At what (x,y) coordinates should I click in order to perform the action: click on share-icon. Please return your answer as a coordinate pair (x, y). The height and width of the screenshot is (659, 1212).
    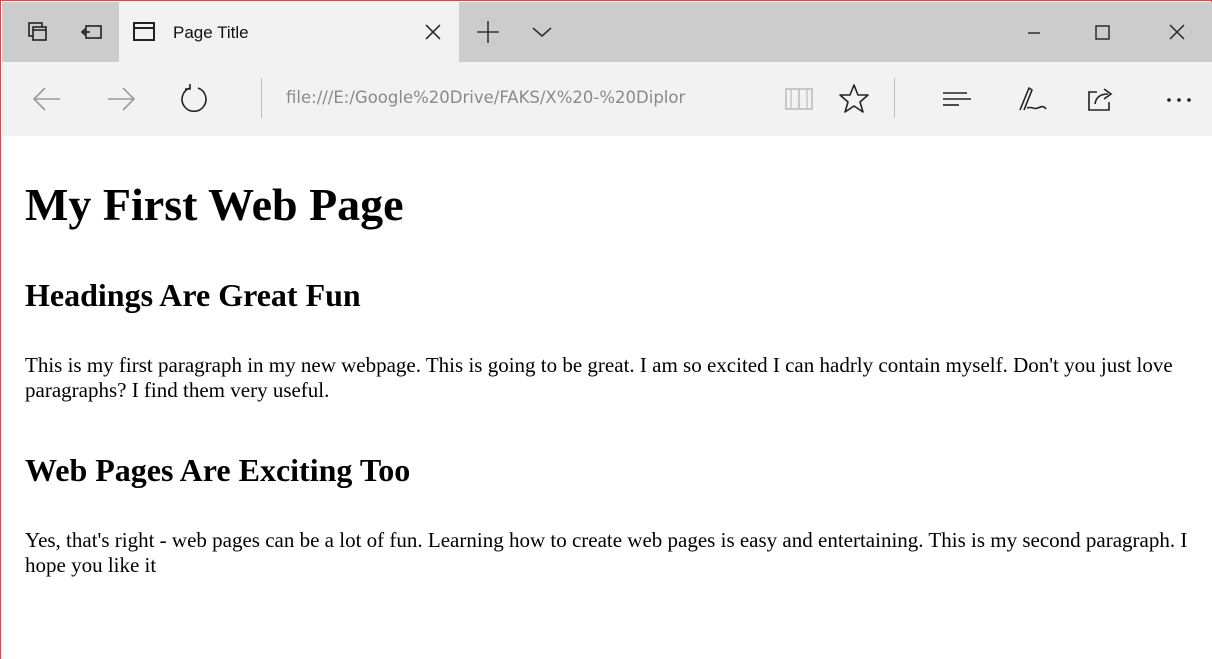
    Looking at the image, I should click on (1100, 99).